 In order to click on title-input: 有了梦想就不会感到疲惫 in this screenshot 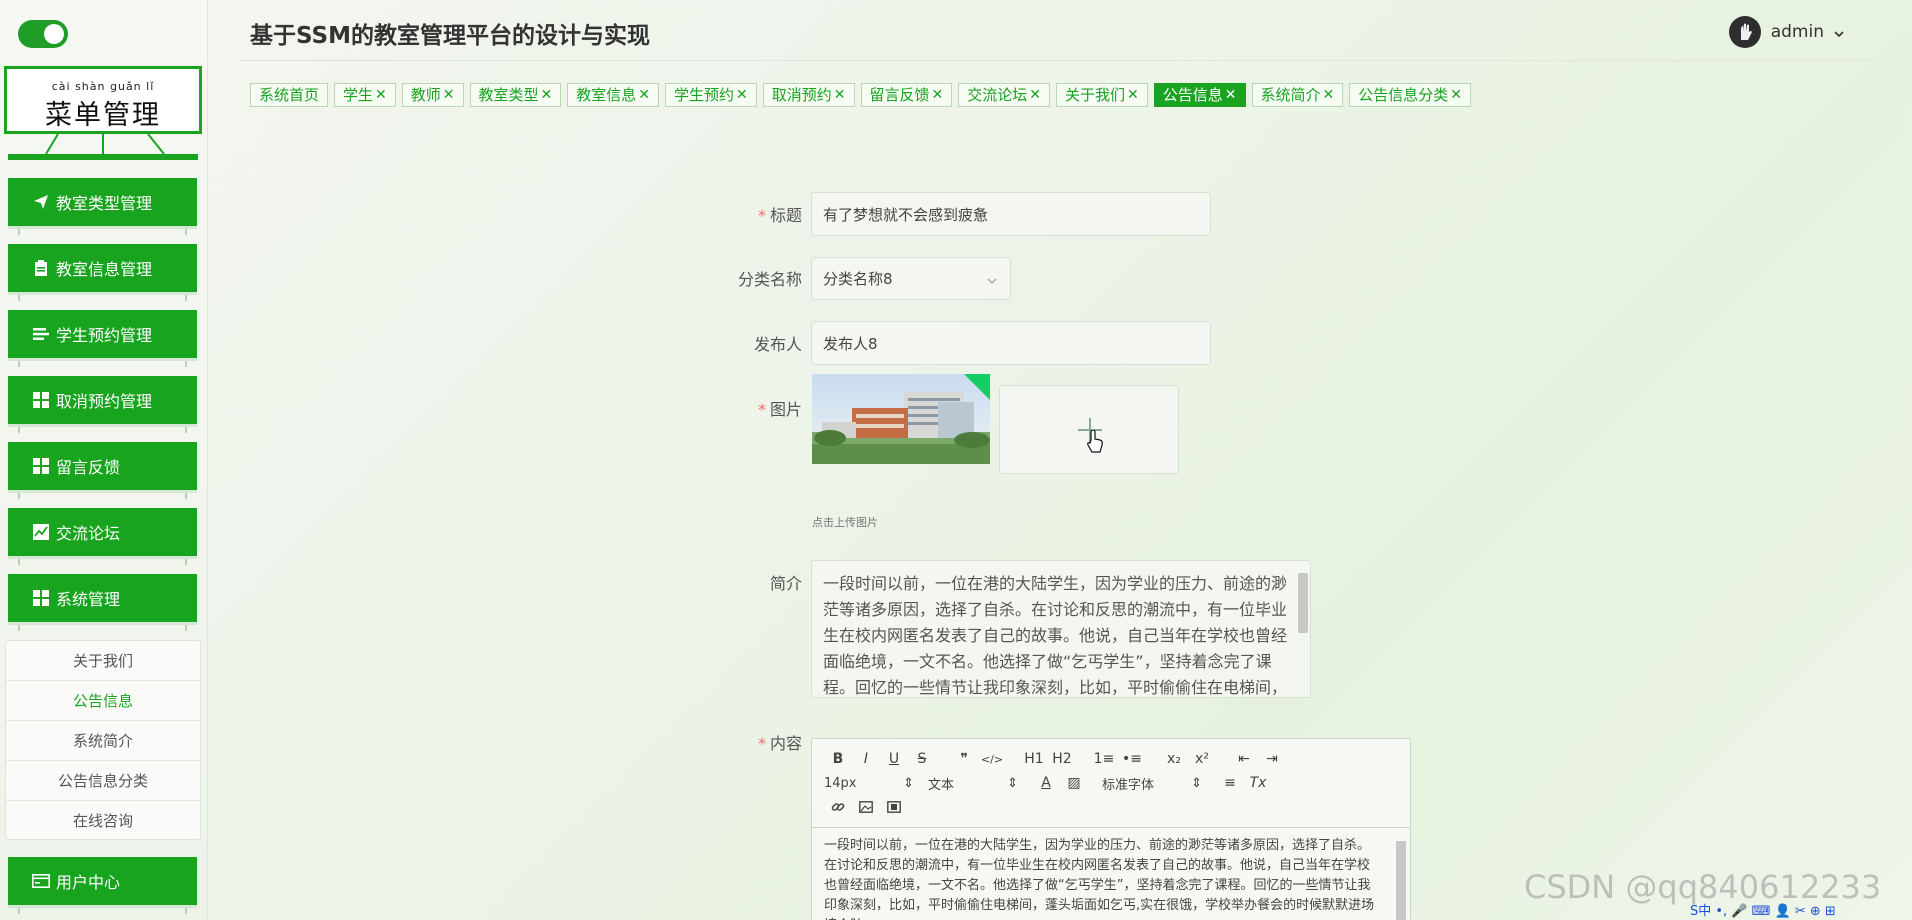, I will do `click(1011, 214)`.